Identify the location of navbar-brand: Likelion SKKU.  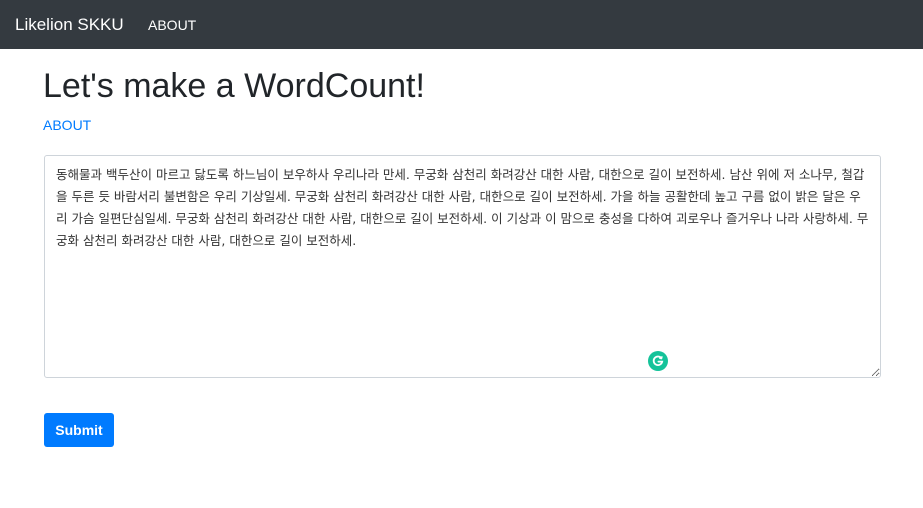
(69, 25).